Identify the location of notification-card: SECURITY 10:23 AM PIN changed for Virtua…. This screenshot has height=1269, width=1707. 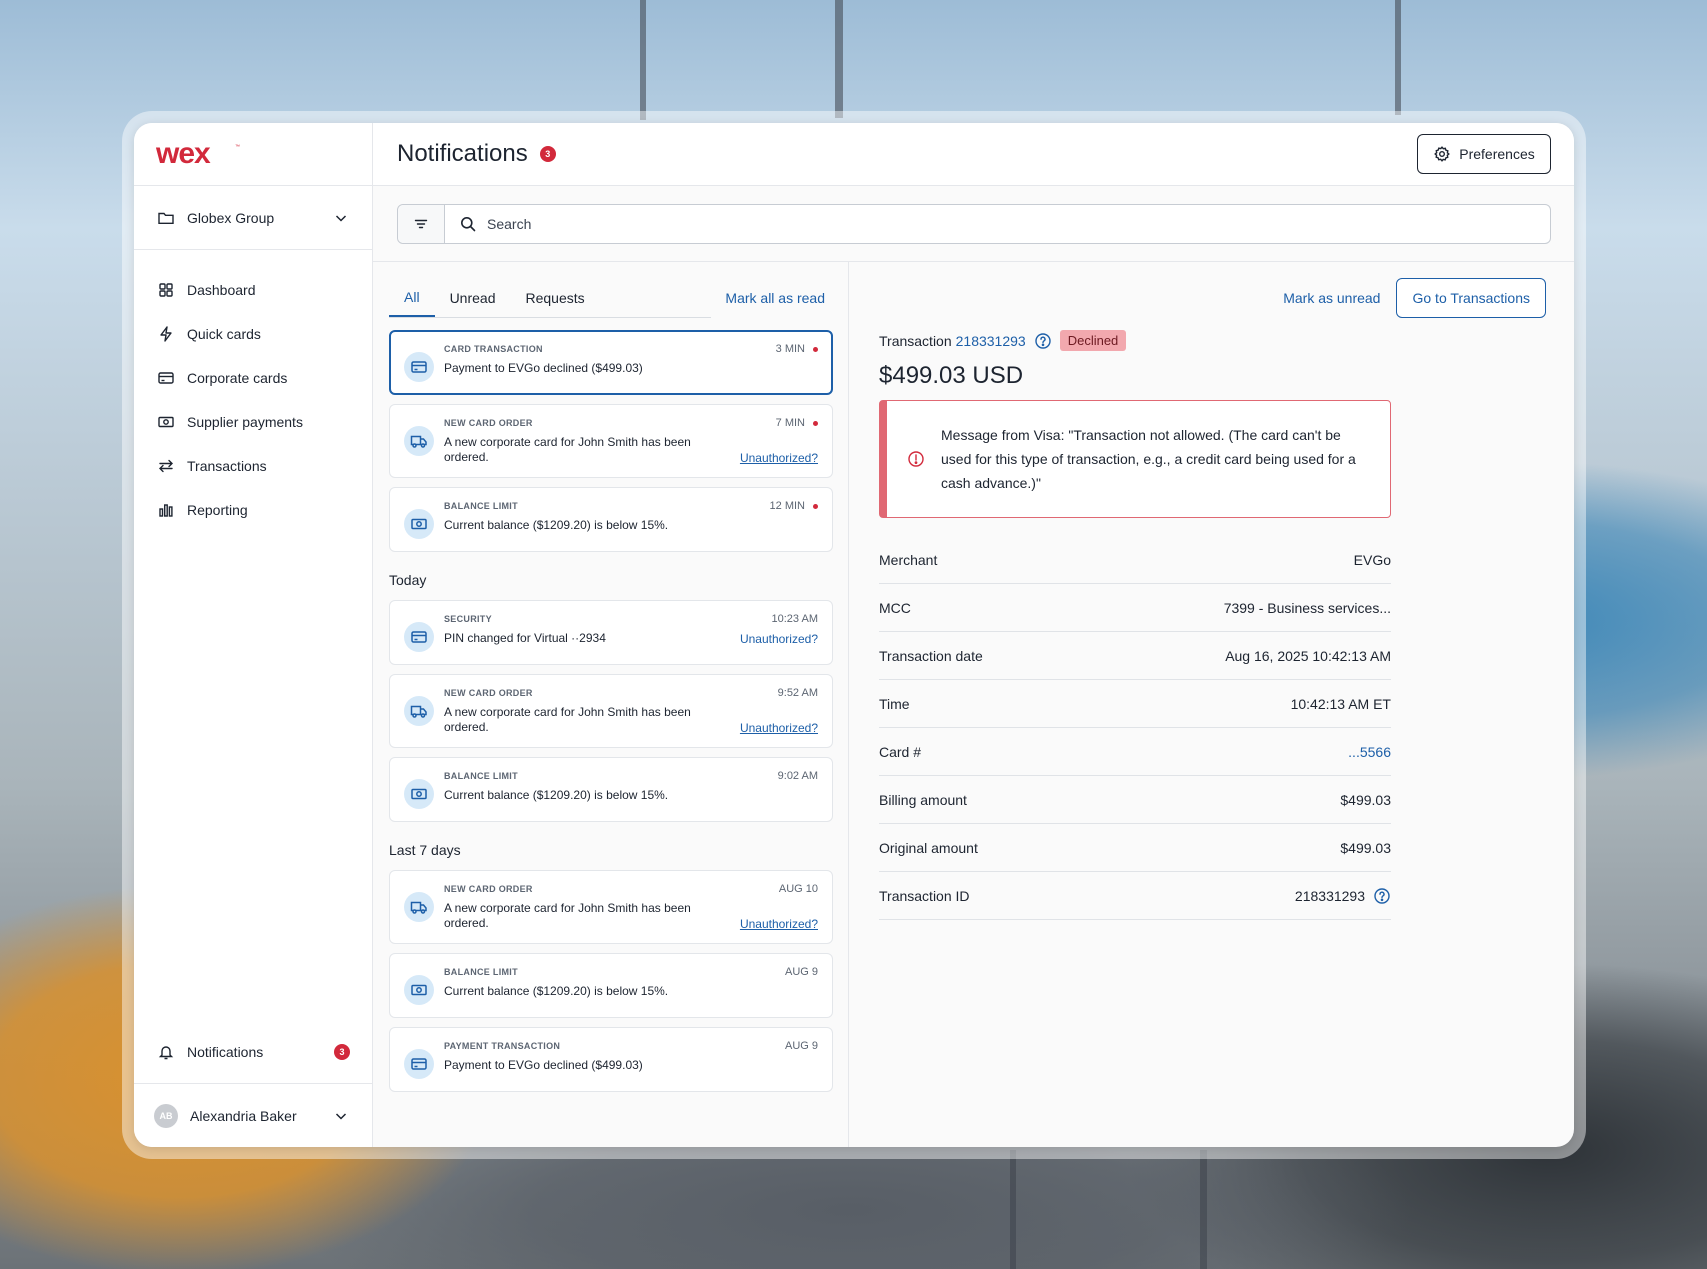
(611, 632).